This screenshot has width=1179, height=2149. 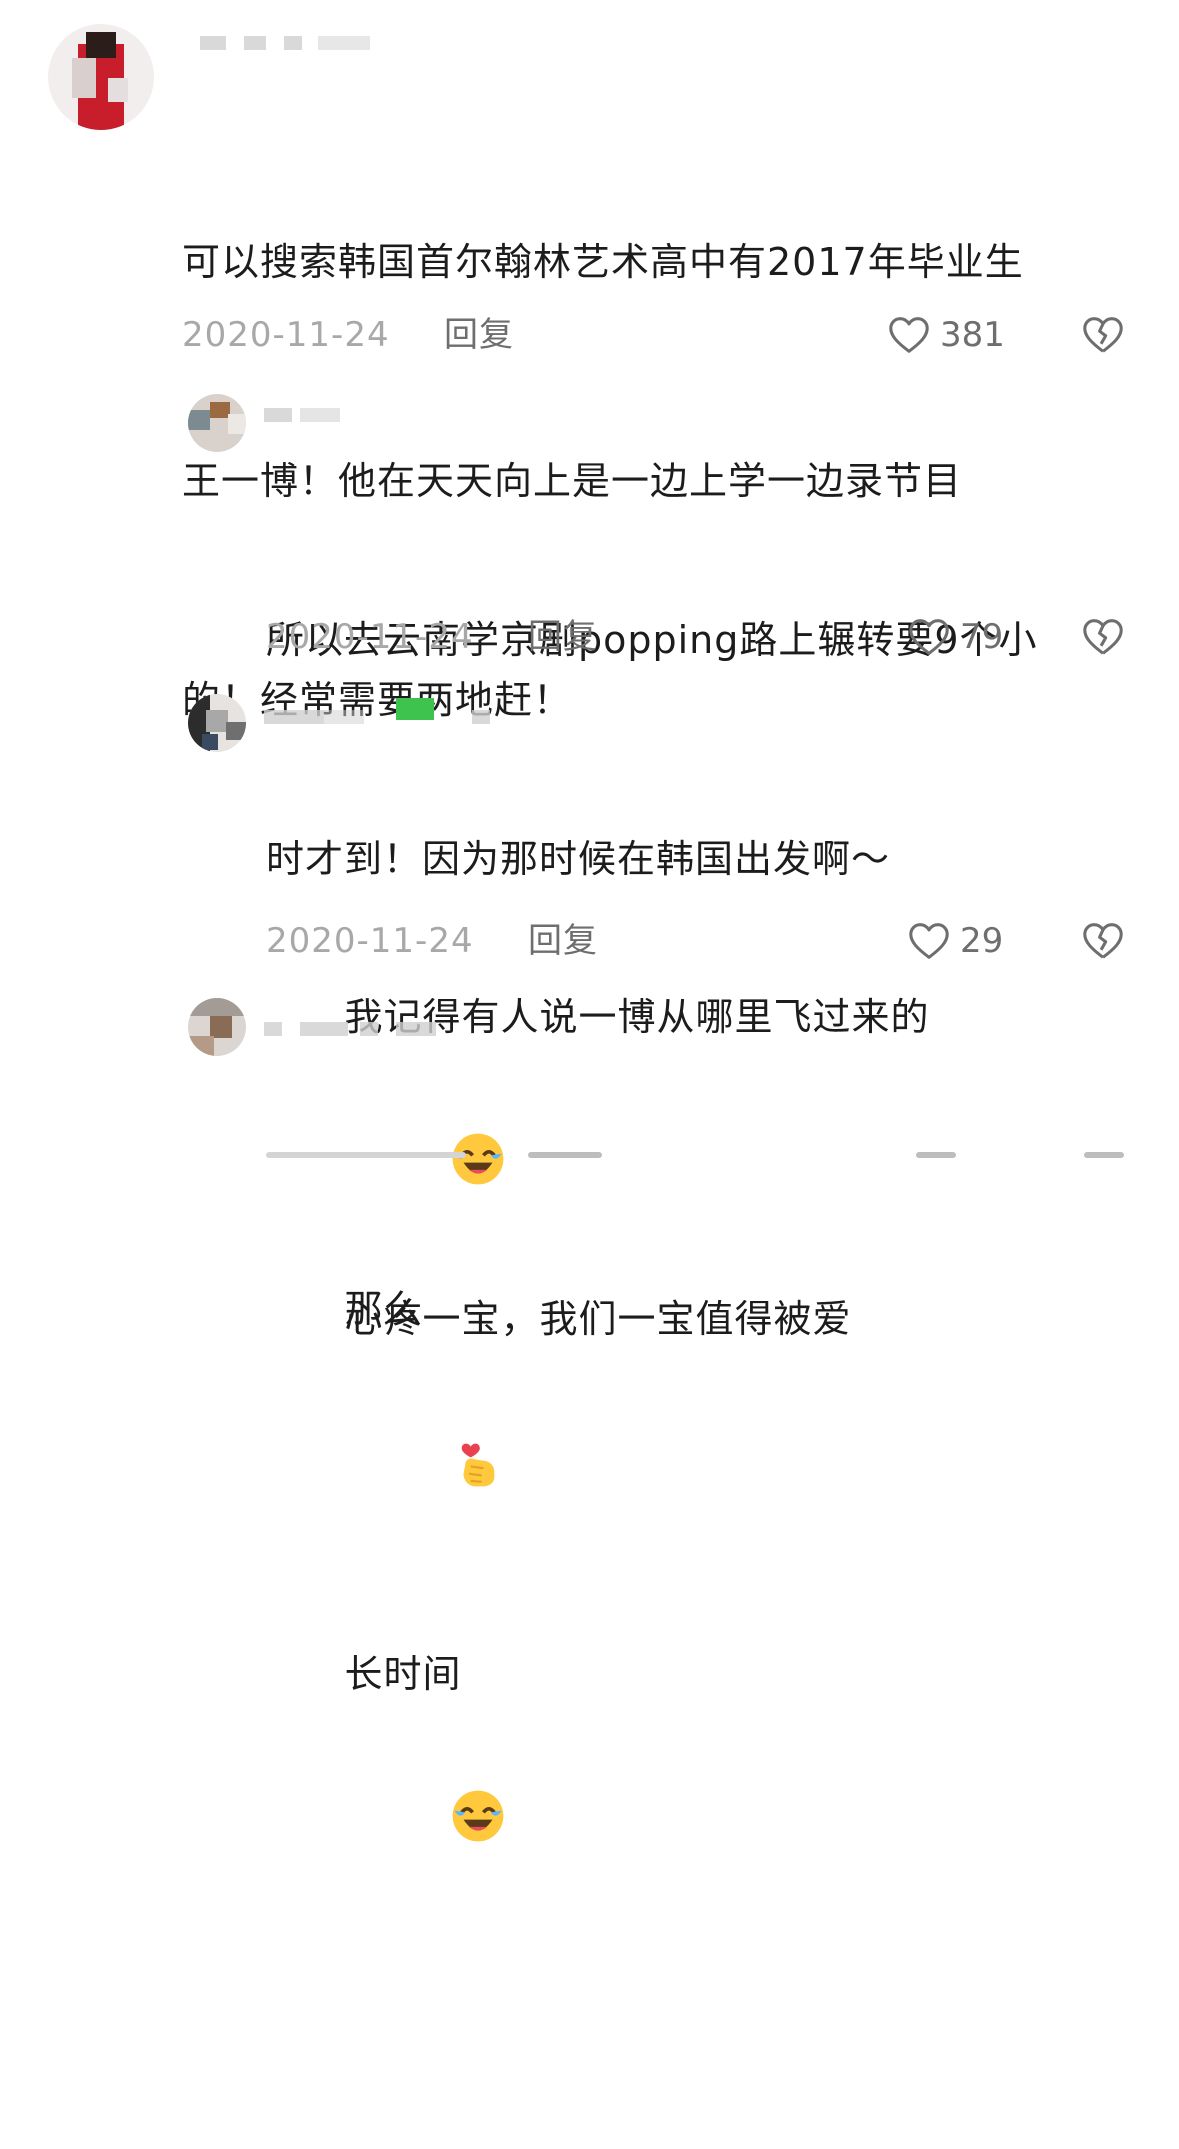 What do you see at coordinates (972, 335) in the screenshot?
I see `like-count: 381` at bounding box center [972, 335].